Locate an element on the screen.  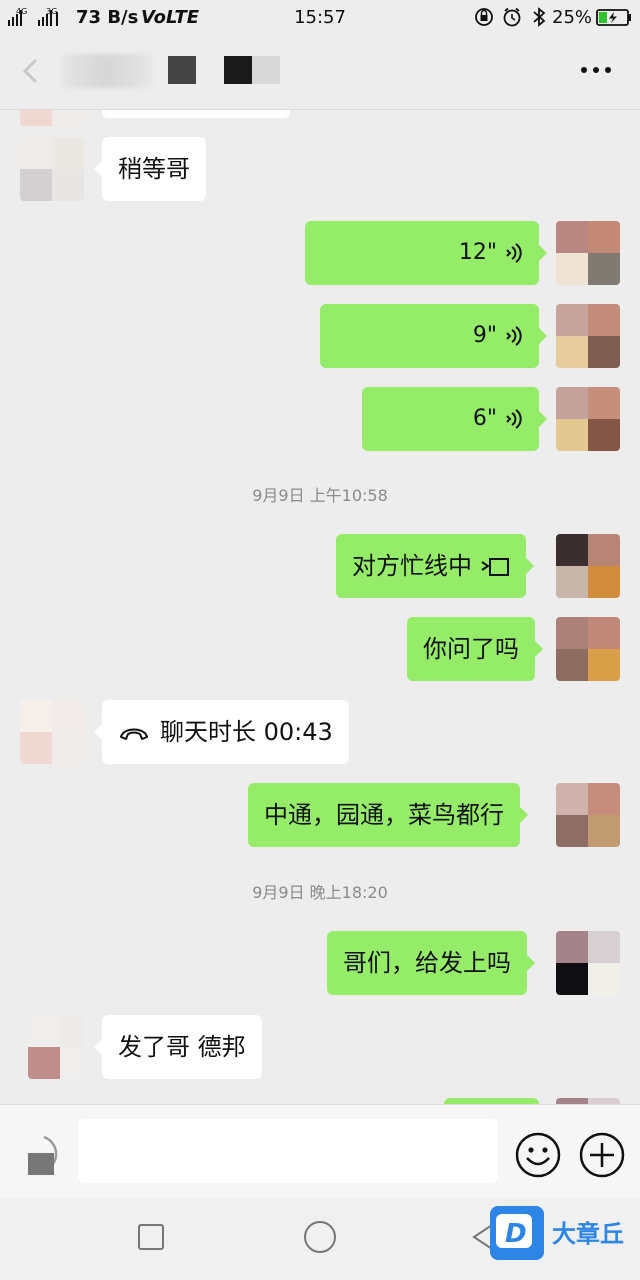
more-options-icon is located at coordinates (596, 70).